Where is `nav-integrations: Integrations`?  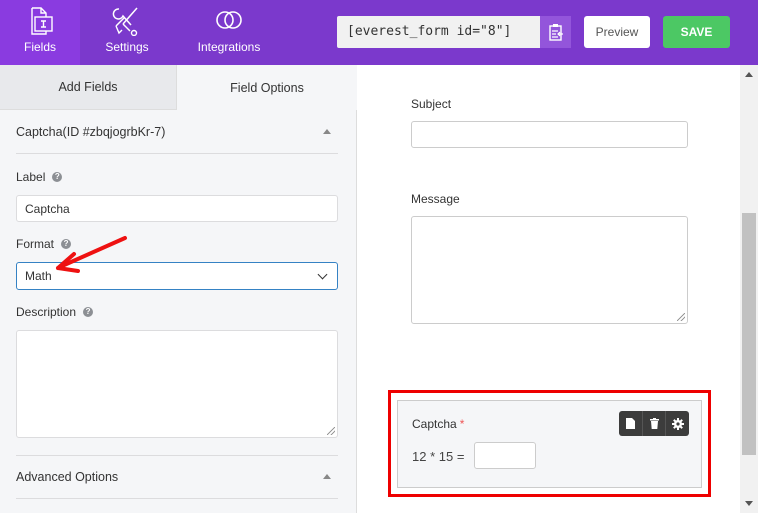 nav-integrations: Integrations is located at coordinates (229, 32).